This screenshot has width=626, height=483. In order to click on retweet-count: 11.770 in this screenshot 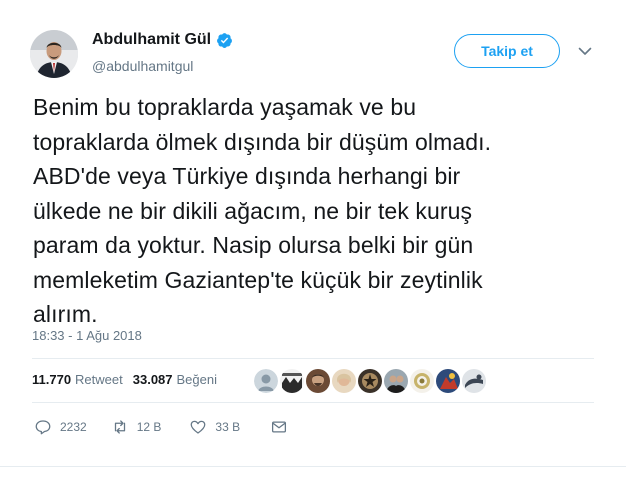, I will do `click(52, 379)`.